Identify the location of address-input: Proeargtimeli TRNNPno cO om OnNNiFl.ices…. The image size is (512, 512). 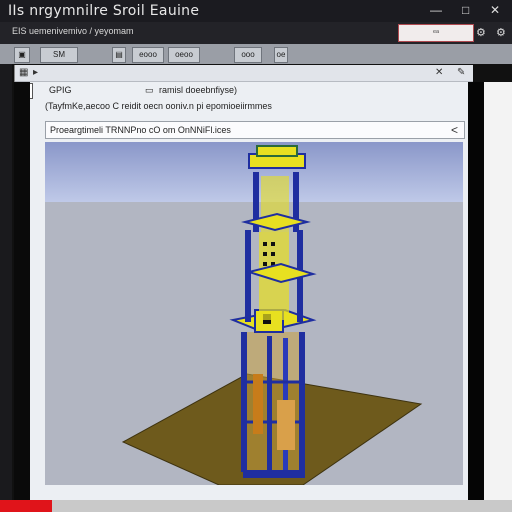
(255, 130).